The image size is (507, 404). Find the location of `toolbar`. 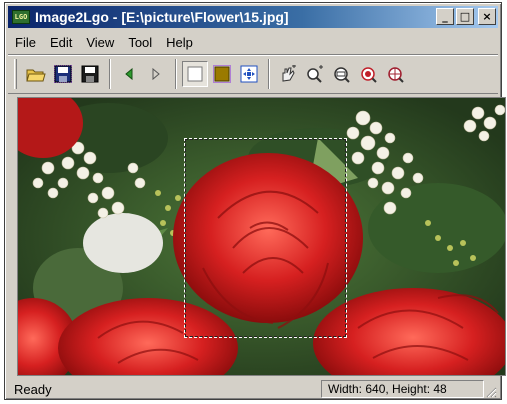

toolbar is located at coordinates (253, 74).